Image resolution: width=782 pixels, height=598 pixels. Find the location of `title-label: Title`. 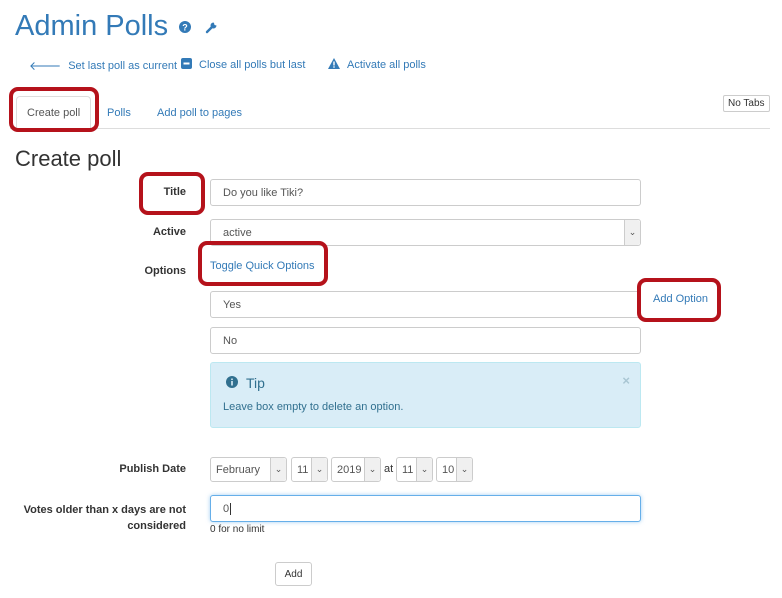

title-label: Title is located at coordinates (174, 192).